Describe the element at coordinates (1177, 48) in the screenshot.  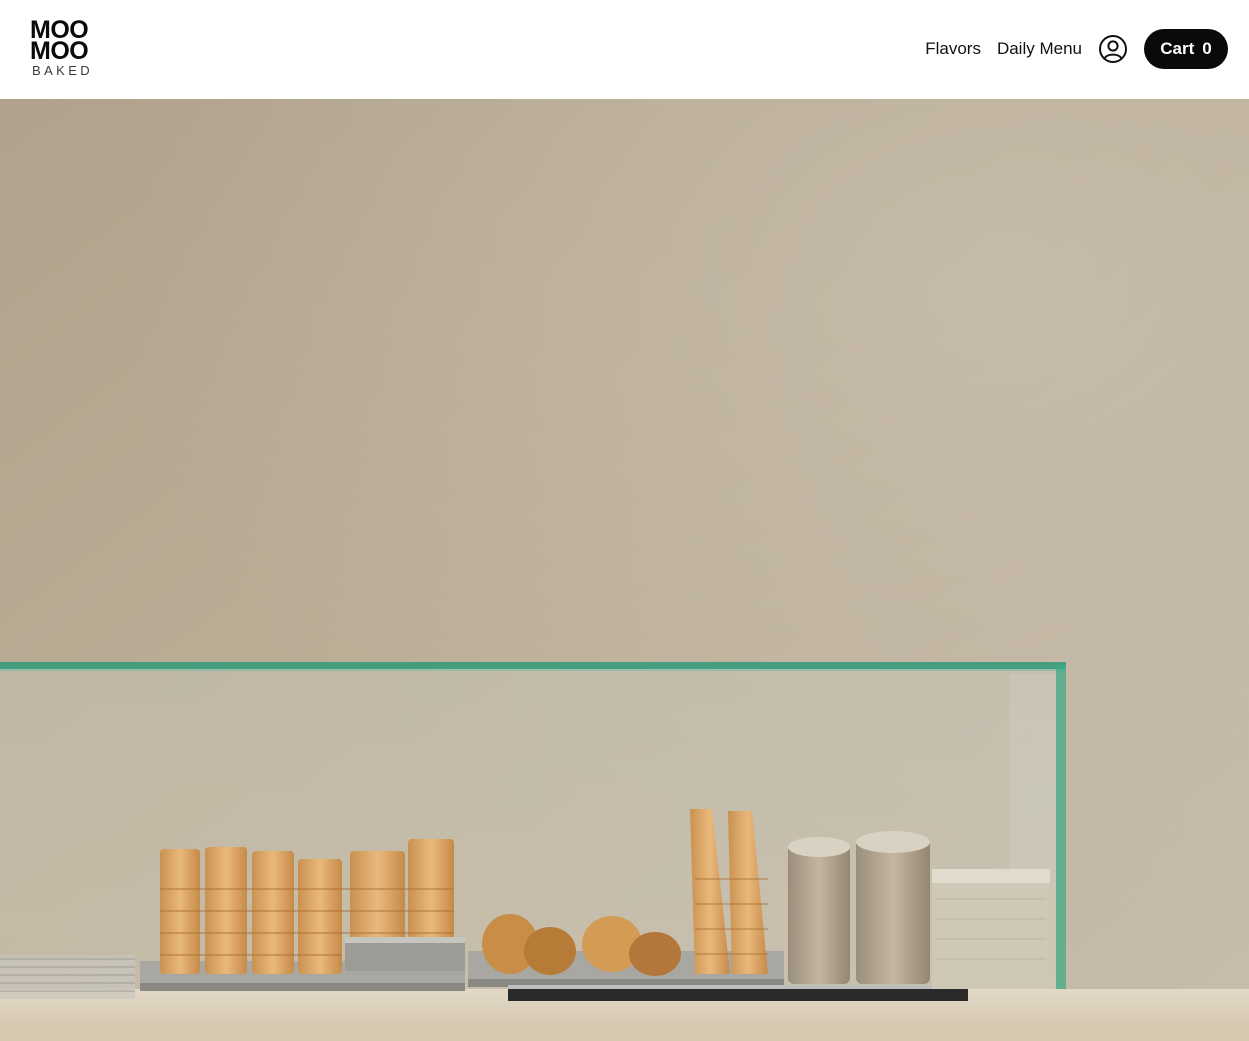
I see `cart-label: Cart` at that location.